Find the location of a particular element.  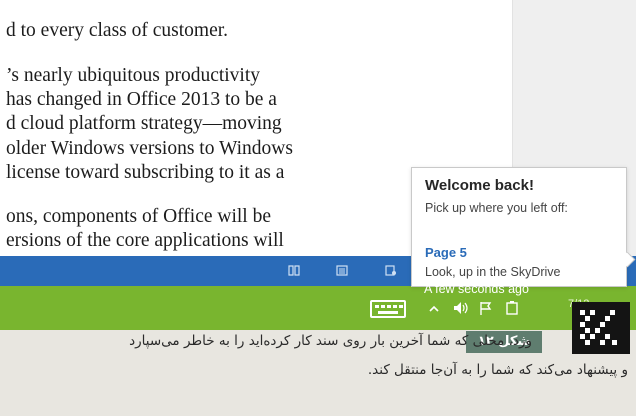

resume-page-link: Page 5 is located at coordinates (446, 252).